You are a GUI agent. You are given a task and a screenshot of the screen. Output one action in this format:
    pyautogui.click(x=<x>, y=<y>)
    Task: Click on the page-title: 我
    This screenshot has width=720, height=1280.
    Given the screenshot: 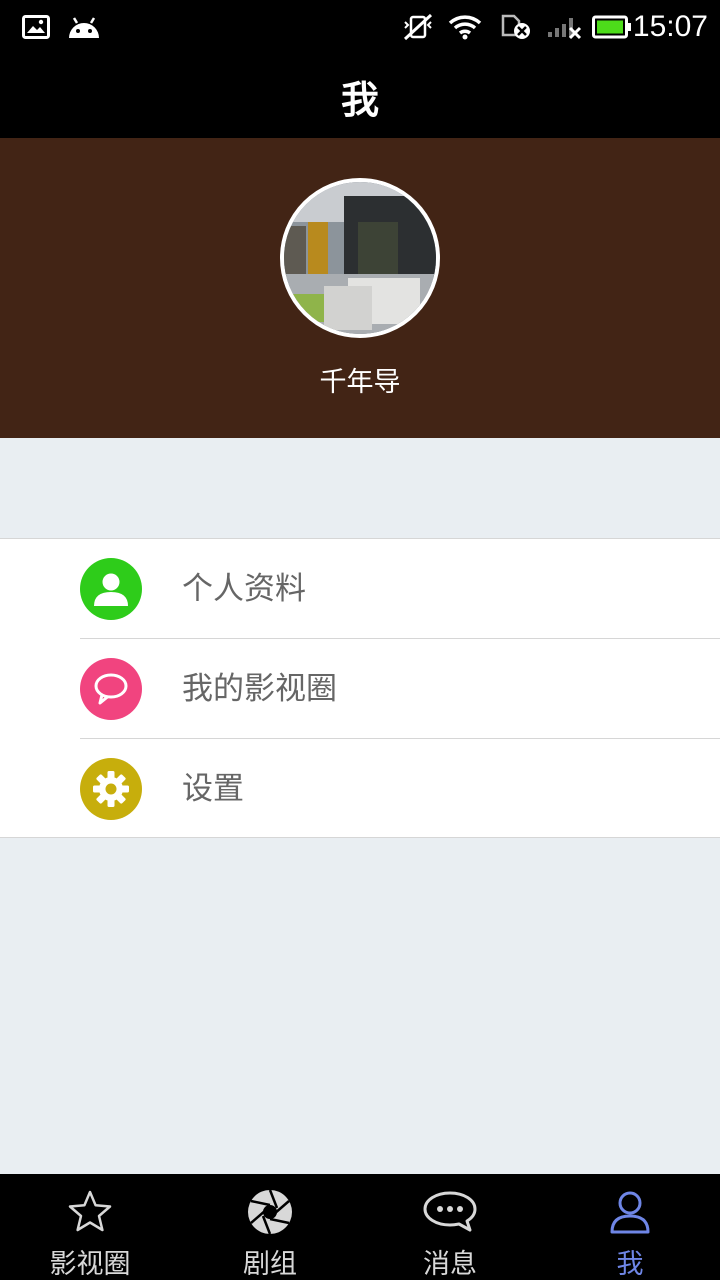 What is the action you would take?
    pyautogui.click(x=359, y=99)
    